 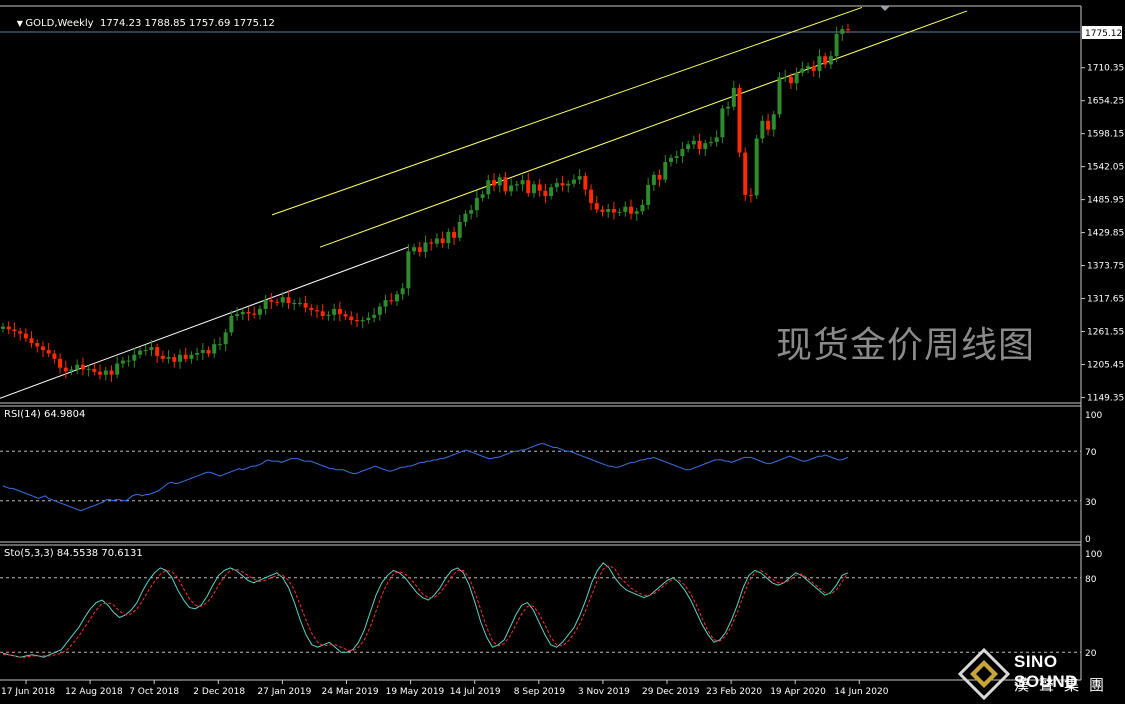 I want to click on x-axis-label: 2 Dec 2018, so click(x=219, y=692).